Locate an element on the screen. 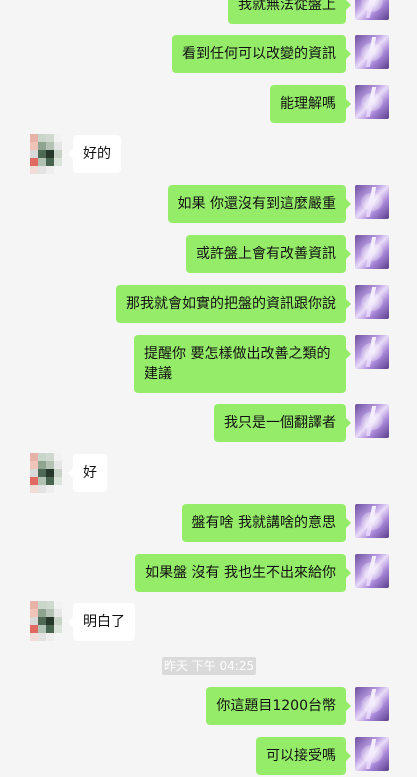  received-message-bubble: 好 is located at coordinates (87, 473).